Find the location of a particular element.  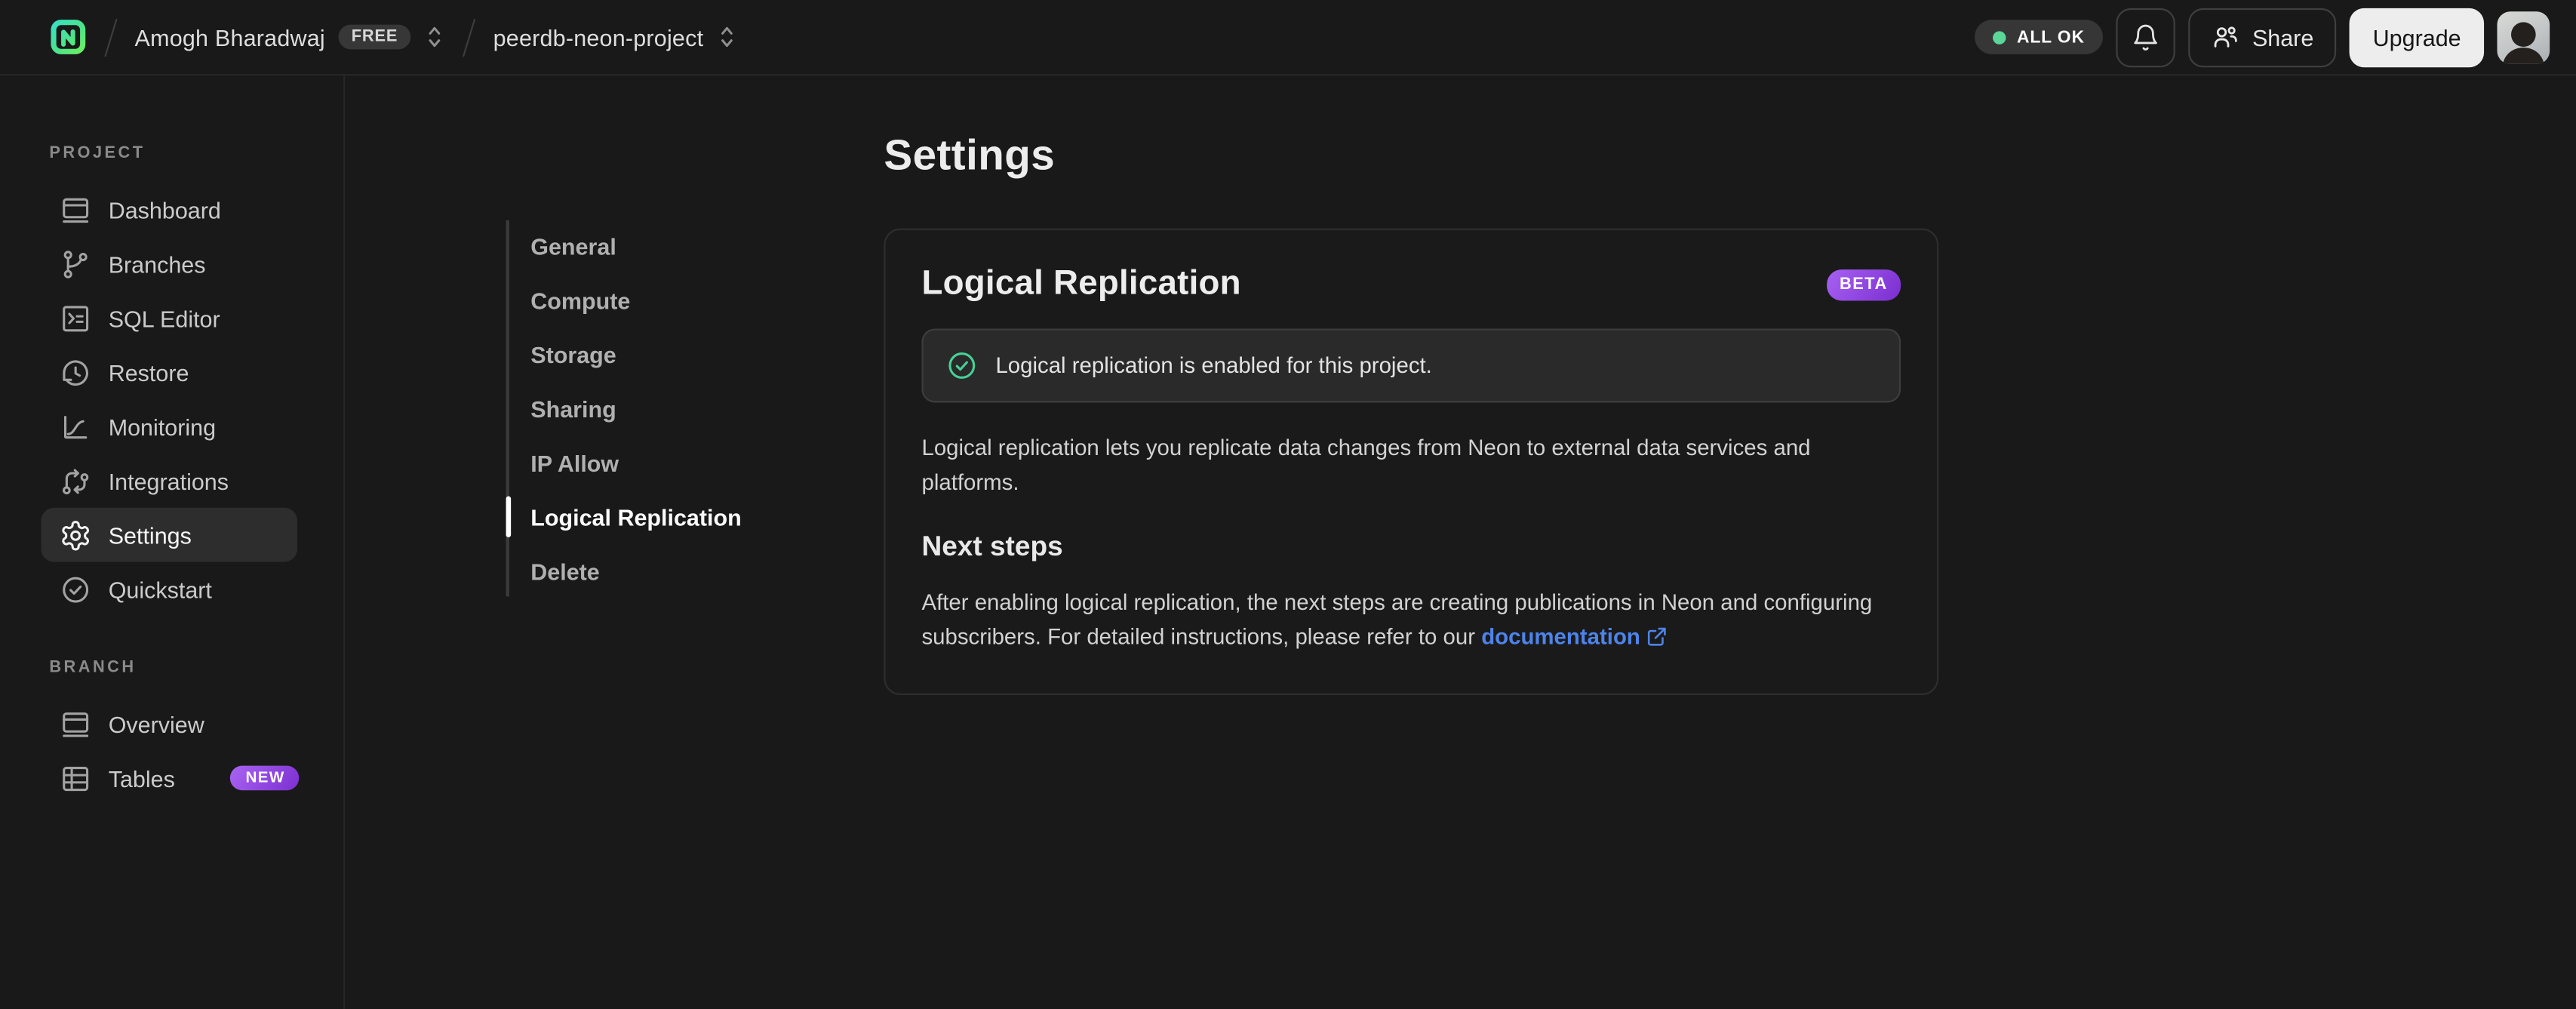

table-icon is located at coordinates (75, 778).